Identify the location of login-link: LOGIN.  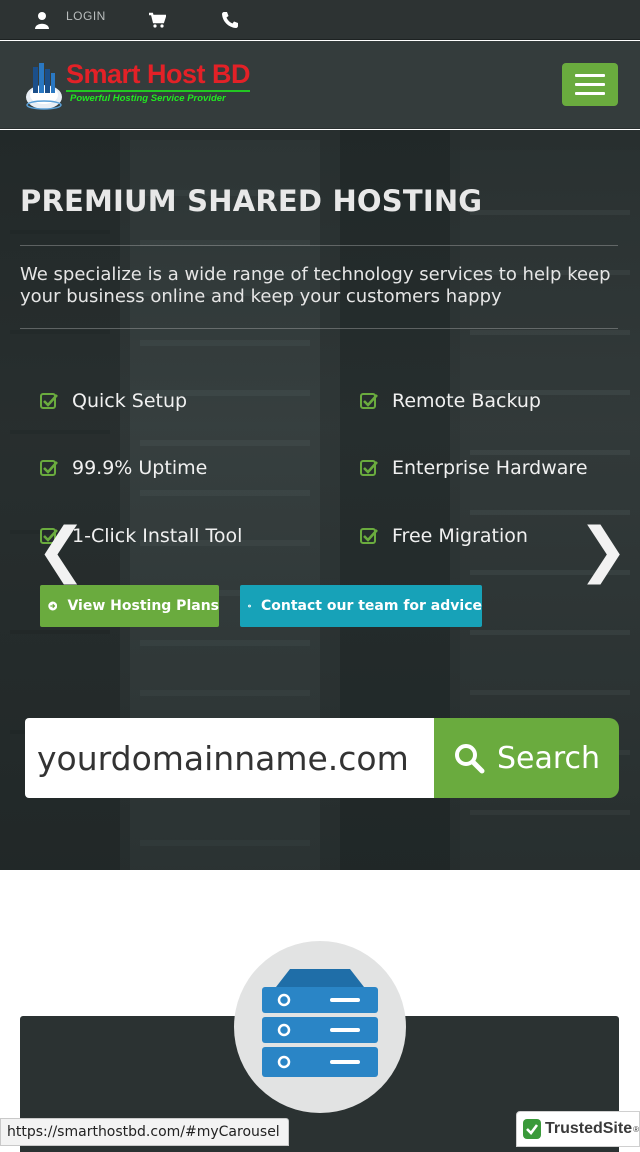
(86, 18).